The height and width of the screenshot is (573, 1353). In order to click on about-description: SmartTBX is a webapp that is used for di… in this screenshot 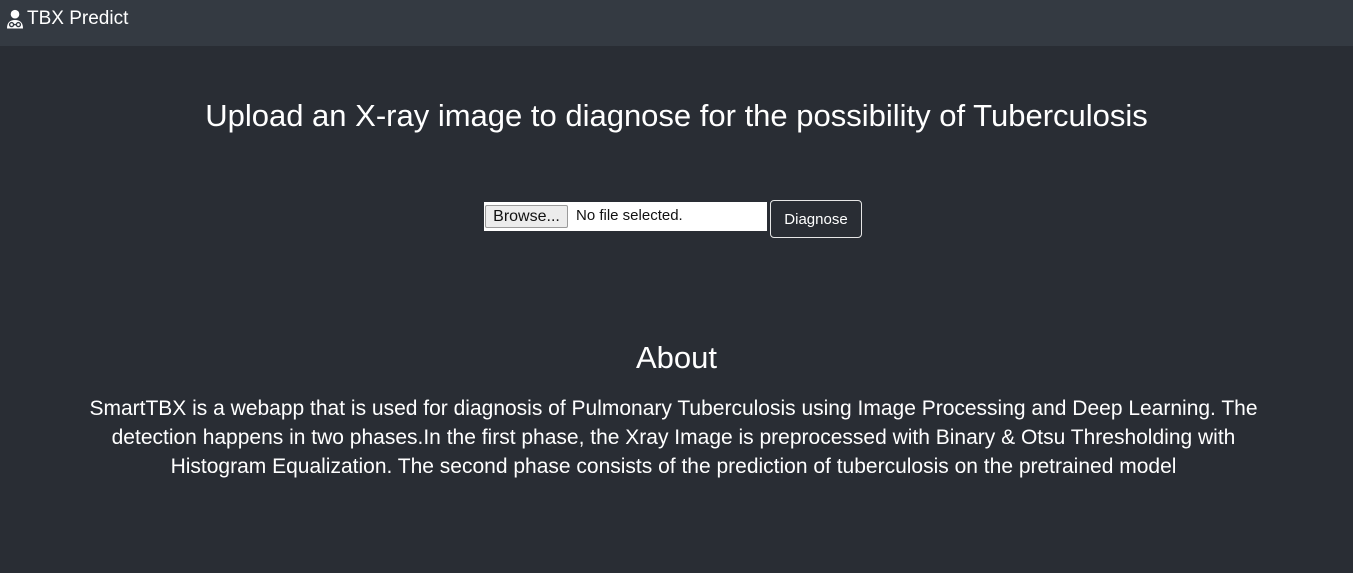, I will do `click(673, 437)`.